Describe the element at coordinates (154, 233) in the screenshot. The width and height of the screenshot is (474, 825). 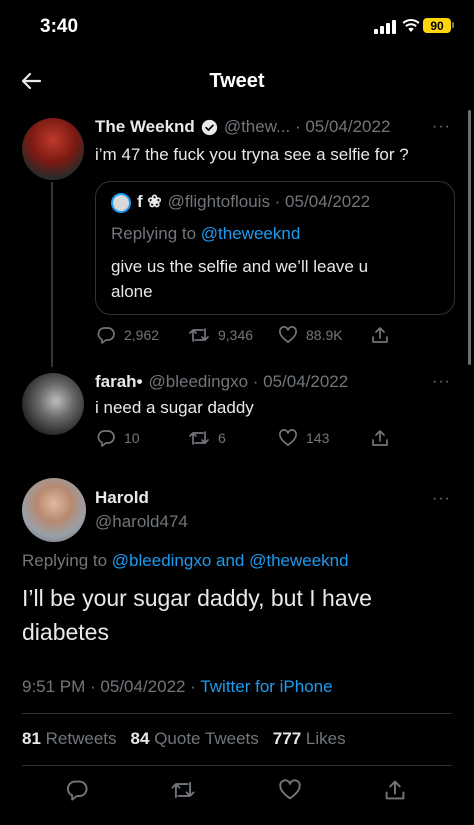
I see `quote-replying-prefix: Replying to` at that location.